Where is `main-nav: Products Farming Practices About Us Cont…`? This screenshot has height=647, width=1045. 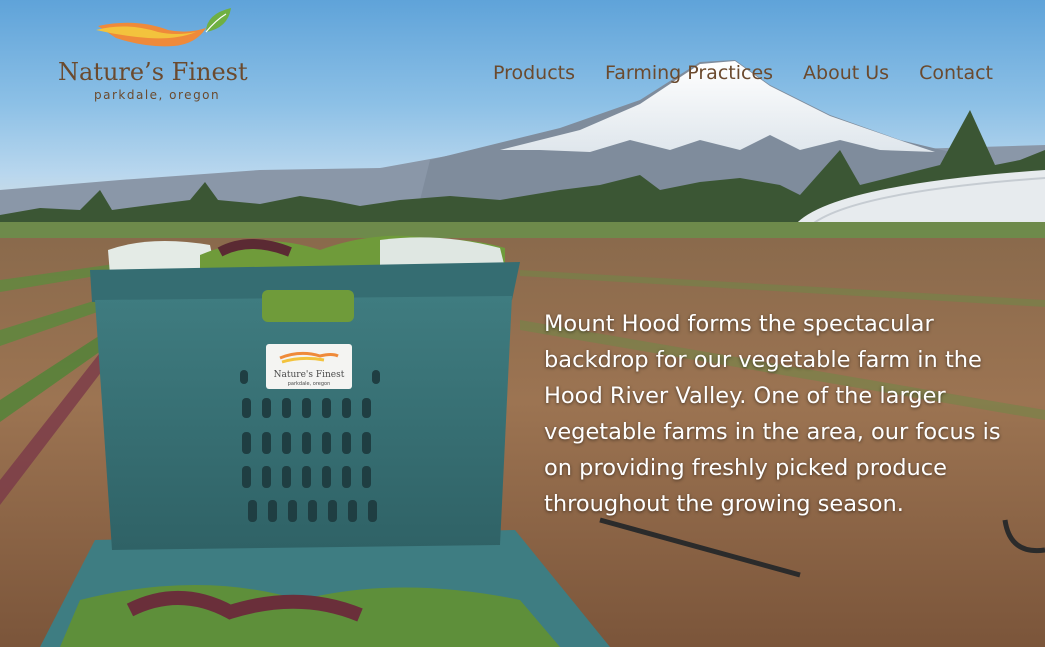 main-nav: Products Farming Practices About Us Cont… is located at coordinates (728, 73).